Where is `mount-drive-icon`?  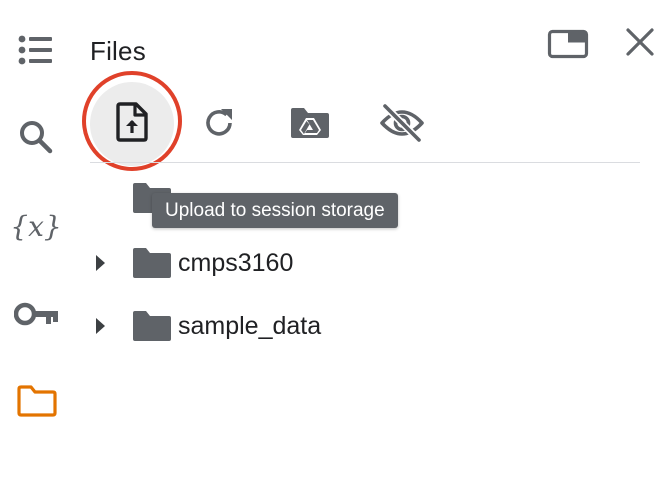 mount-drive-icon is located at coordinates (310, 125).